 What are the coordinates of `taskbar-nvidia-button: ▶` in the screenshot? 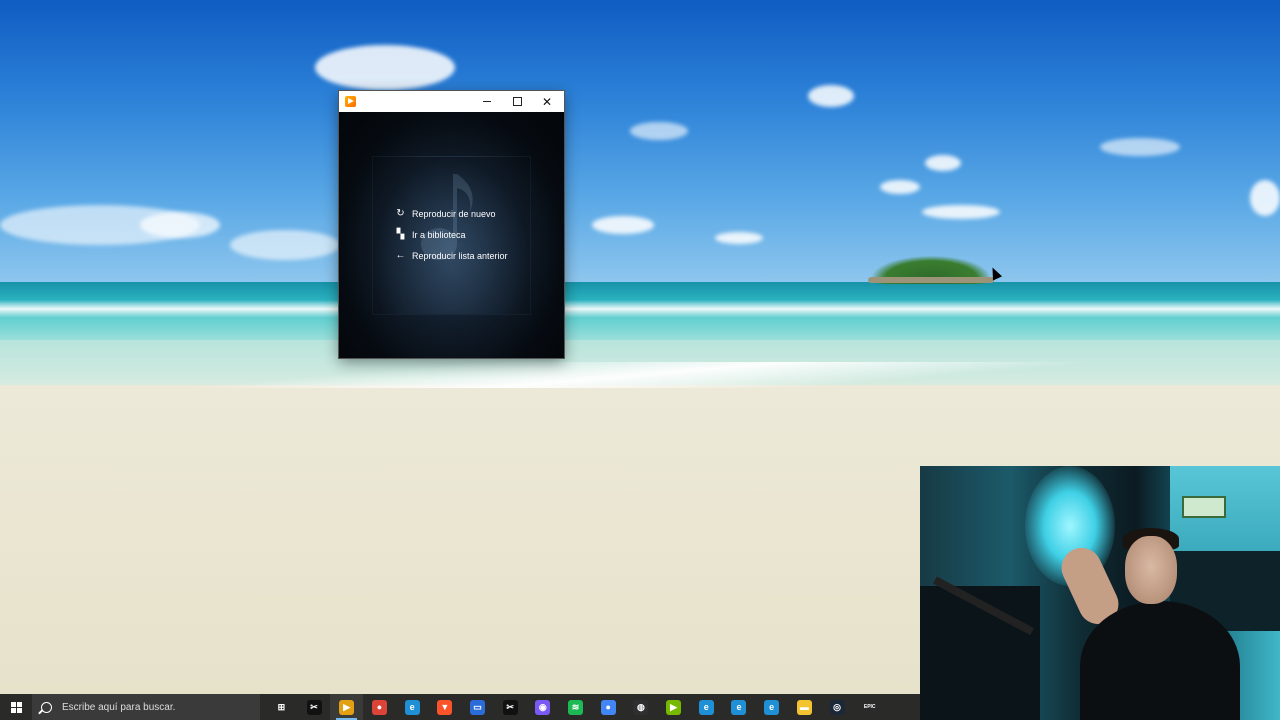 It's located at (673, 707).